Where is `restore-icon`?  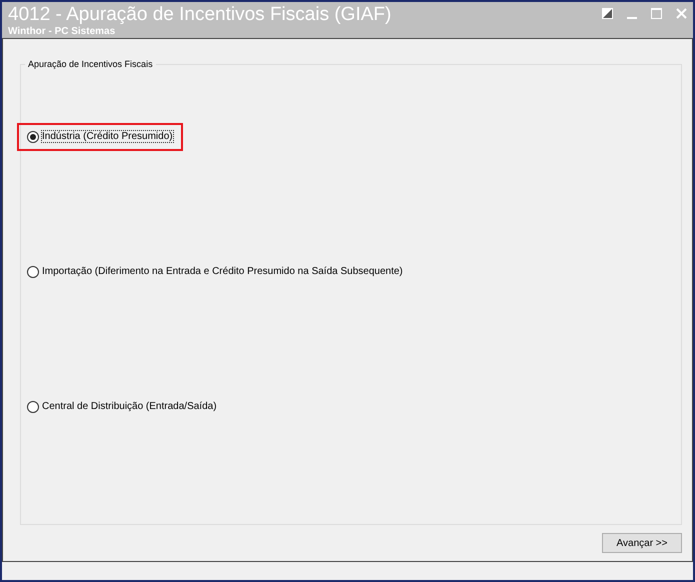 restore-icon is located at coordinates (607, 13).